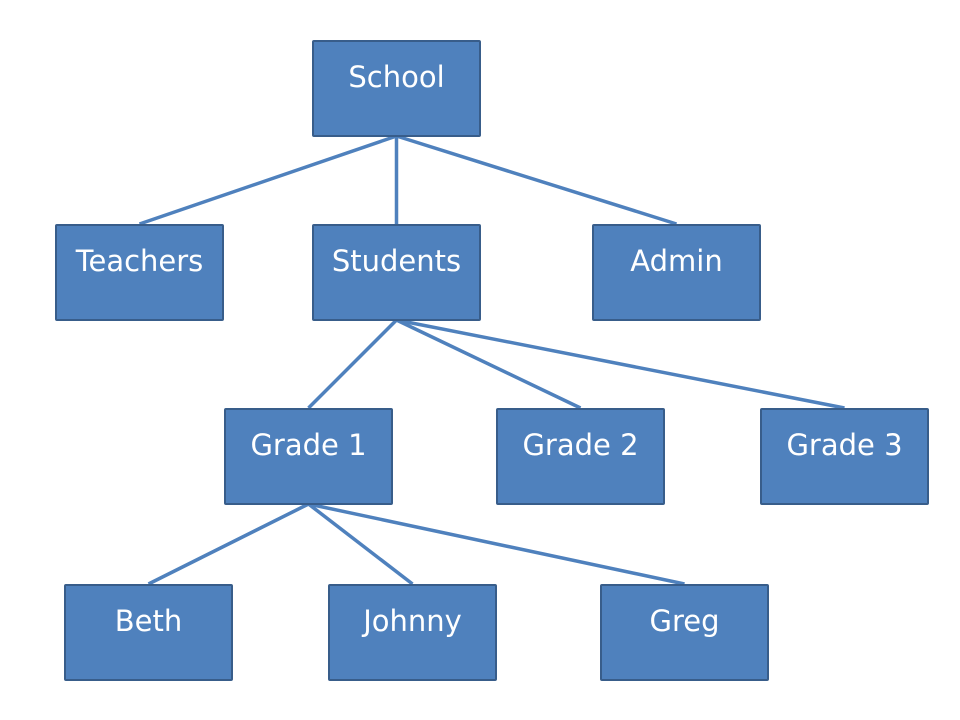 This screenshot has height=720, width=960. Describe the element at coordinates (139, 261) in the screenshot. I see `node-label: Teachers` at that location.